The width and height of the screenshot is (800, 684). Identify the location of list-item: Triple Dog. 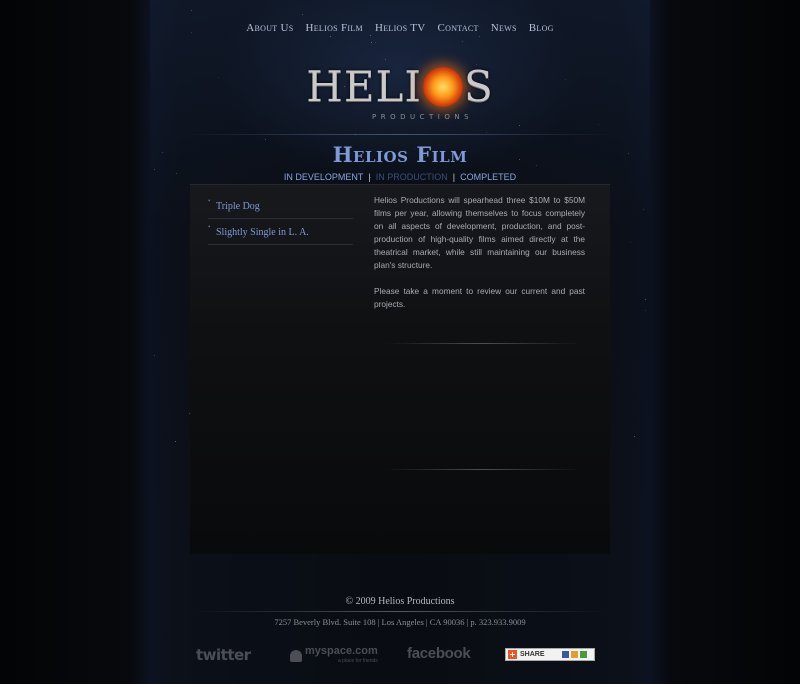
(280, 206).